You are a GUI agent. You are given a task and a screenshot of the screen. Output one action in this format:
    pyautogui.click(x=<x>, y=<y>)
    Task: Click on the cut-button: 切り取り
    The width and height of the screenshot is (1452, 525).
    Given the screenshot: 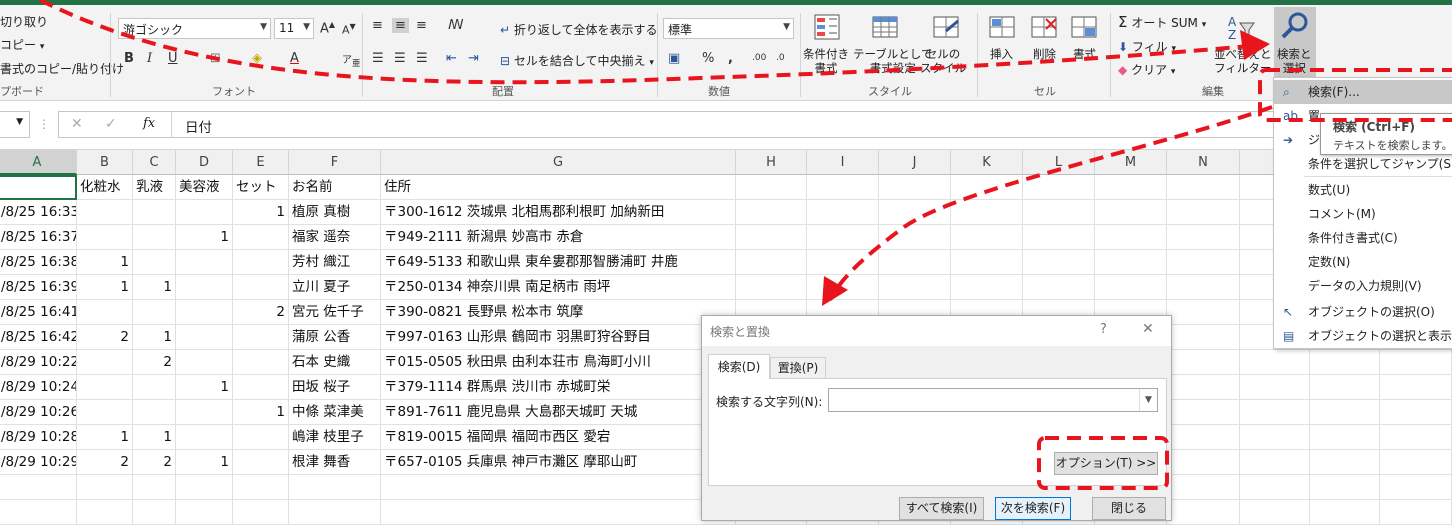 What is the action you would take?
    pyautogui.click(x=24, y=21)
    